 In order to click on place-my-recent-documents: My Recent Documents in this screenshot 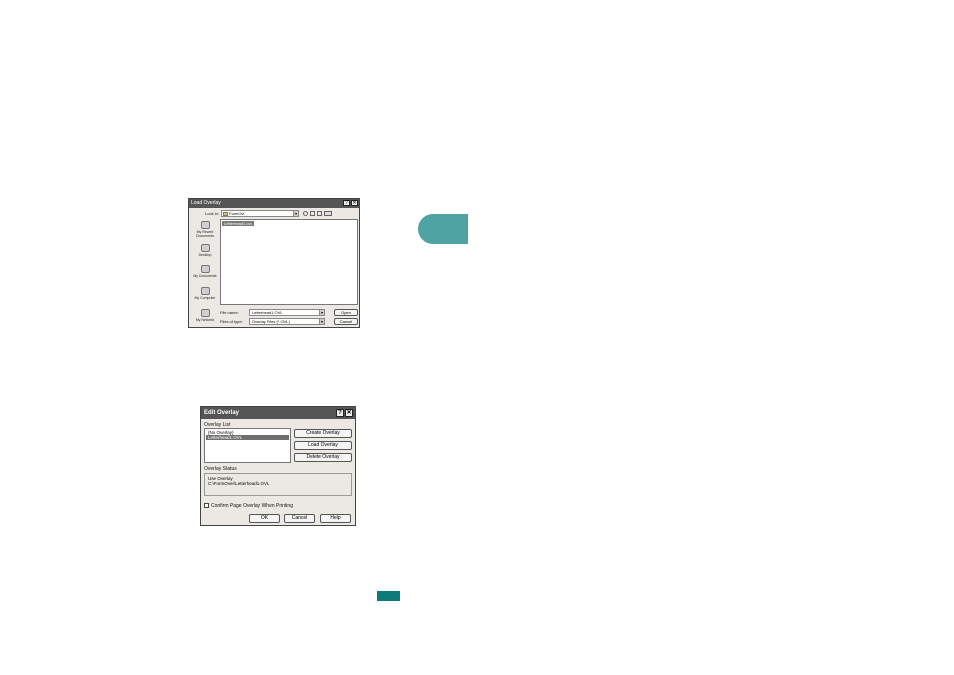, I will do `click(205, 229)`.